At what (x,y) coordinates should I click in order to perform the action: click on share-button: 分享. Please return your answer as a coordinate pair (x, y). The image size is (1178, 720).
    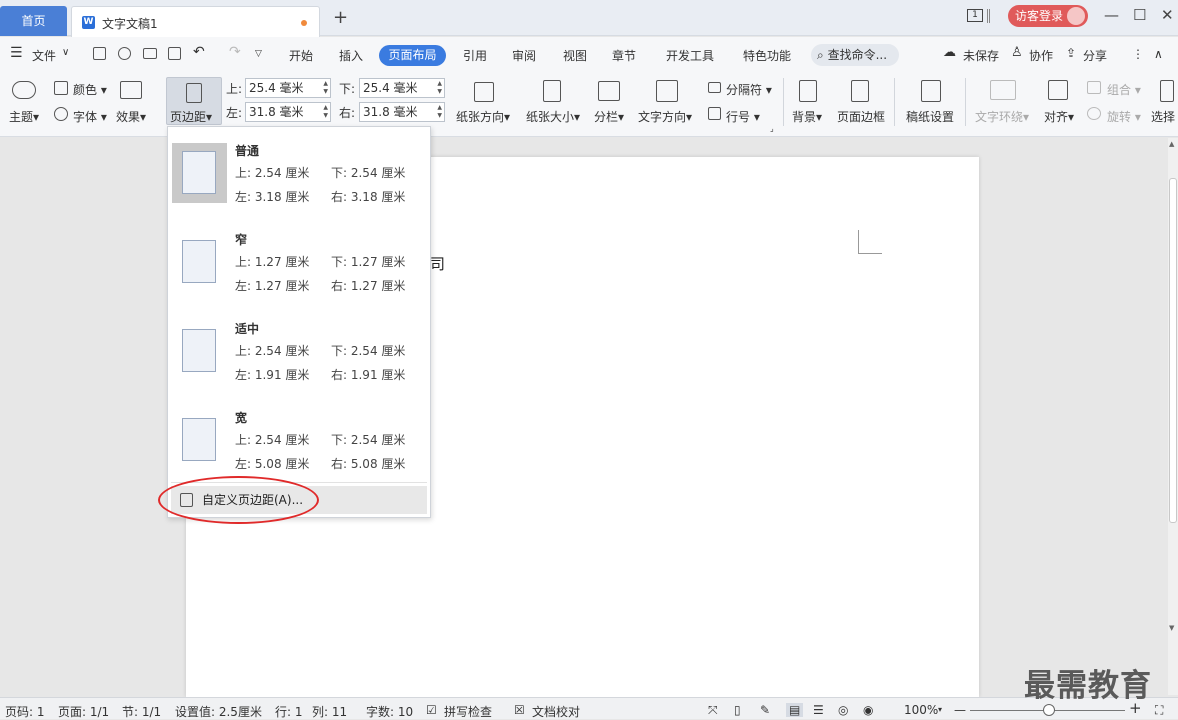
    Looking at the image, I should click on (1095, 55).